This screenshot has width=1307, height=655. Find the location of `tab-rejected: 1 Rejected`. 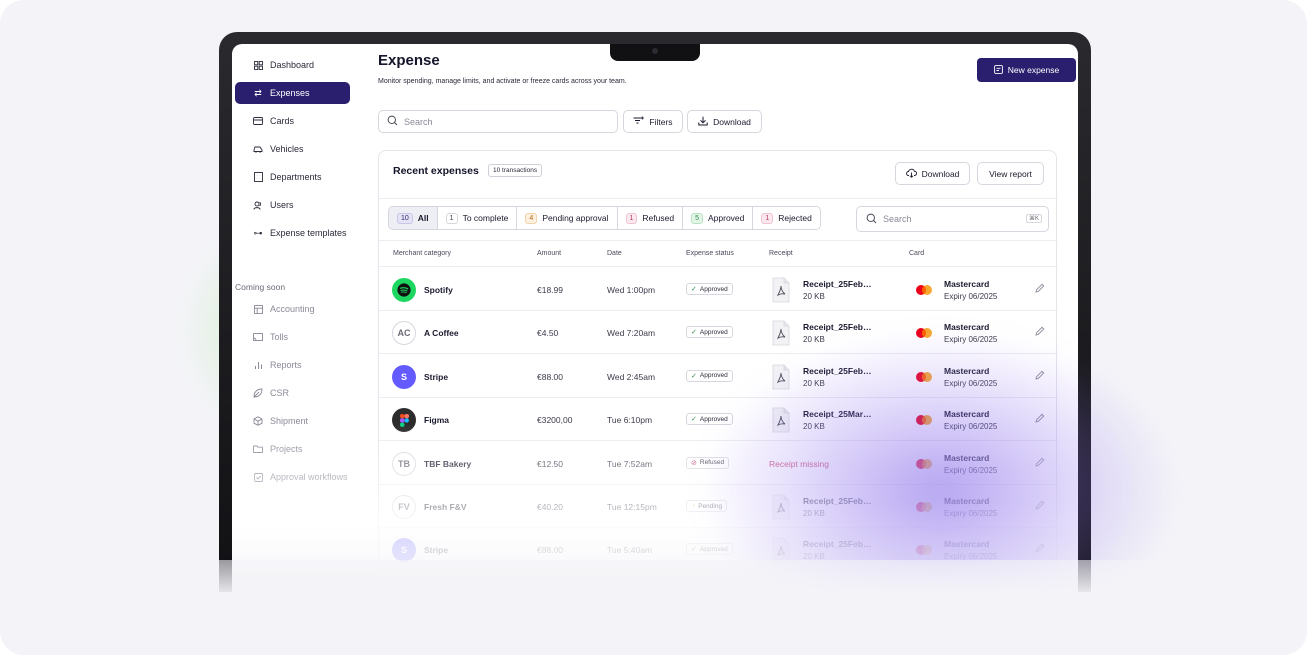

tab-rejected: 1 Rejected is located at coordinates (786, 218).